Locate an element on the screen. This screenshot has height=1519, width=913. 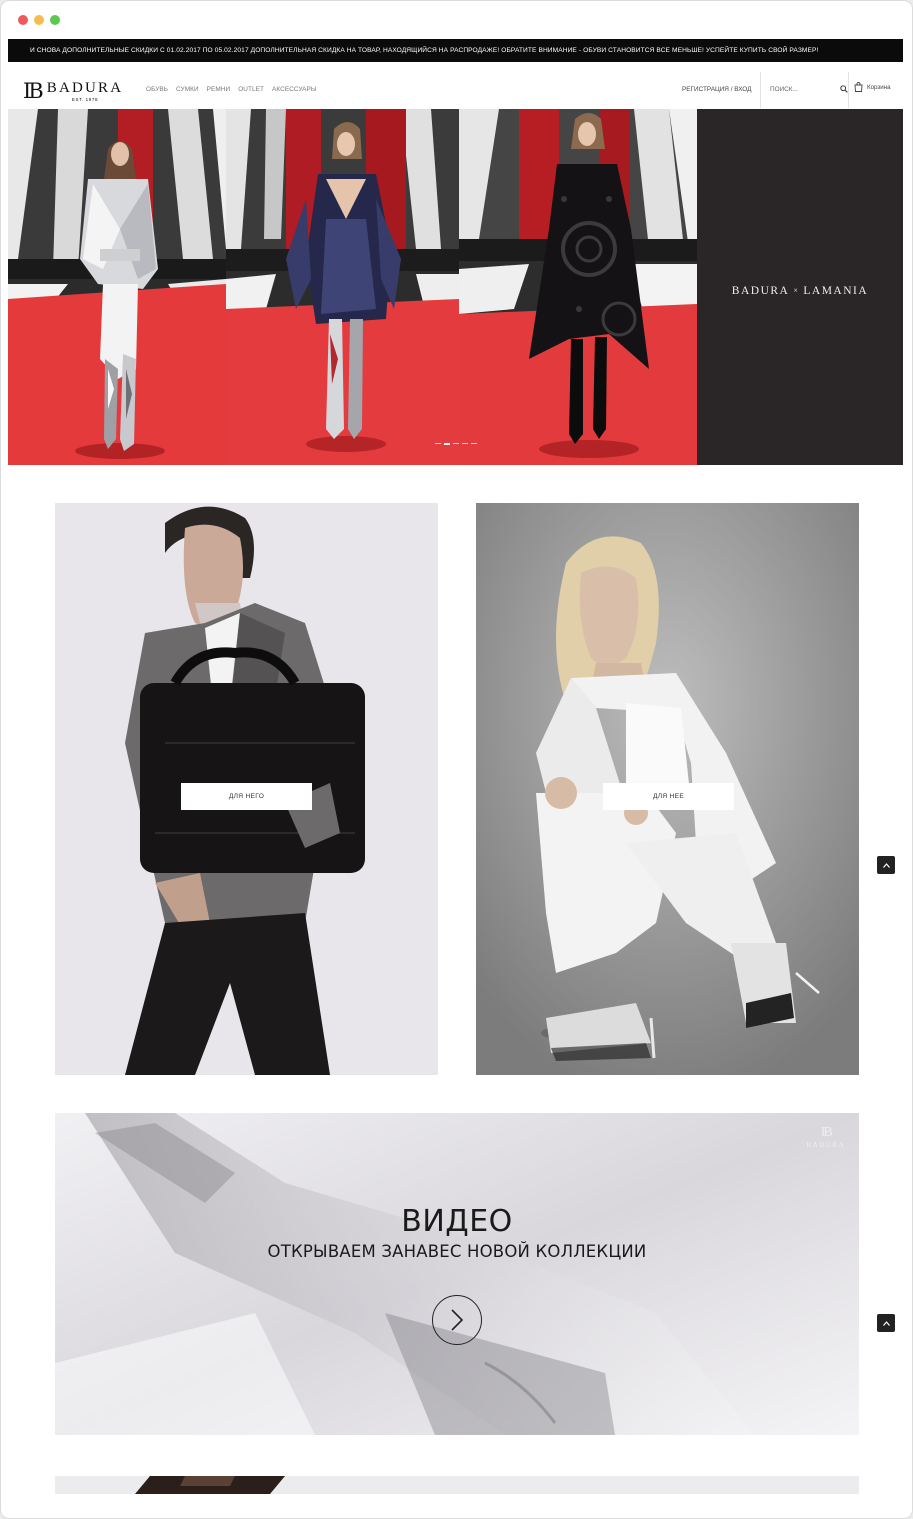
for-him-button: ДЛЯ НЕГО is located at coordinates (246, 796).